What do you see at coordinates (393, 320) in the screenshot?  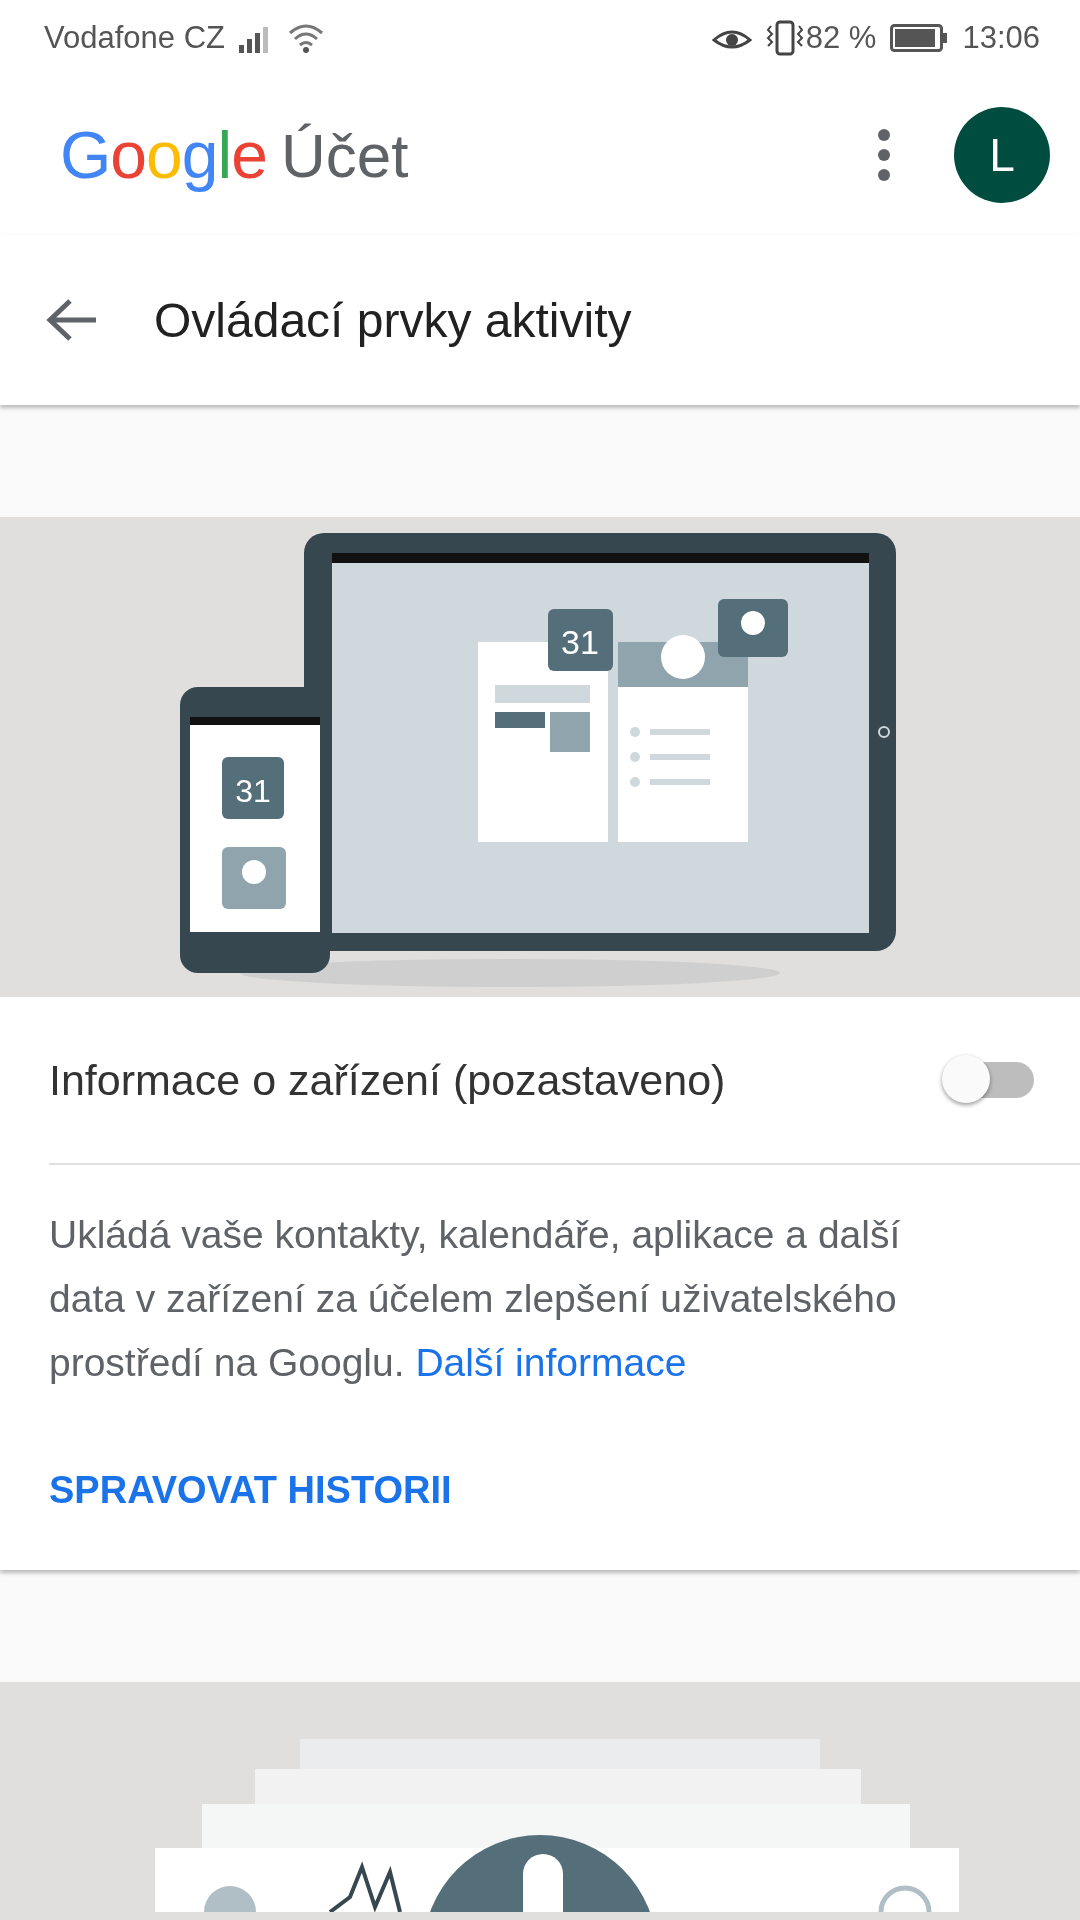 I see `page-title: Ovládací prvky aktivity` at bounding box center [393, 320].